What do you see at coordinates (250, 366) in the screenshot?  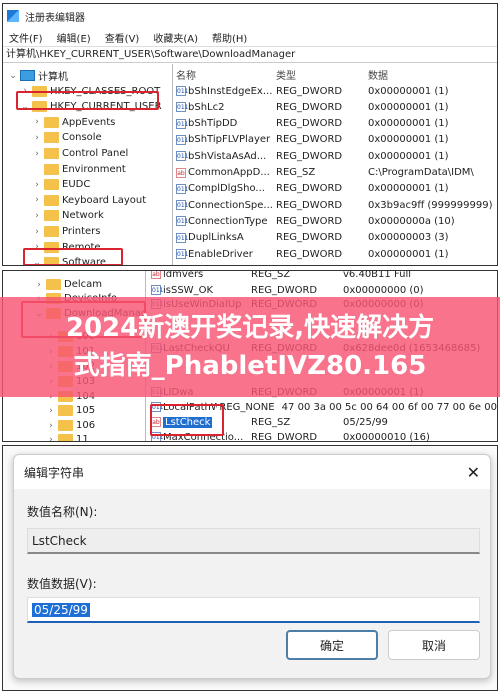 I see `banner-line-2: 式指南_PhabletIVZ80.165` at bounding box center [250, 366].